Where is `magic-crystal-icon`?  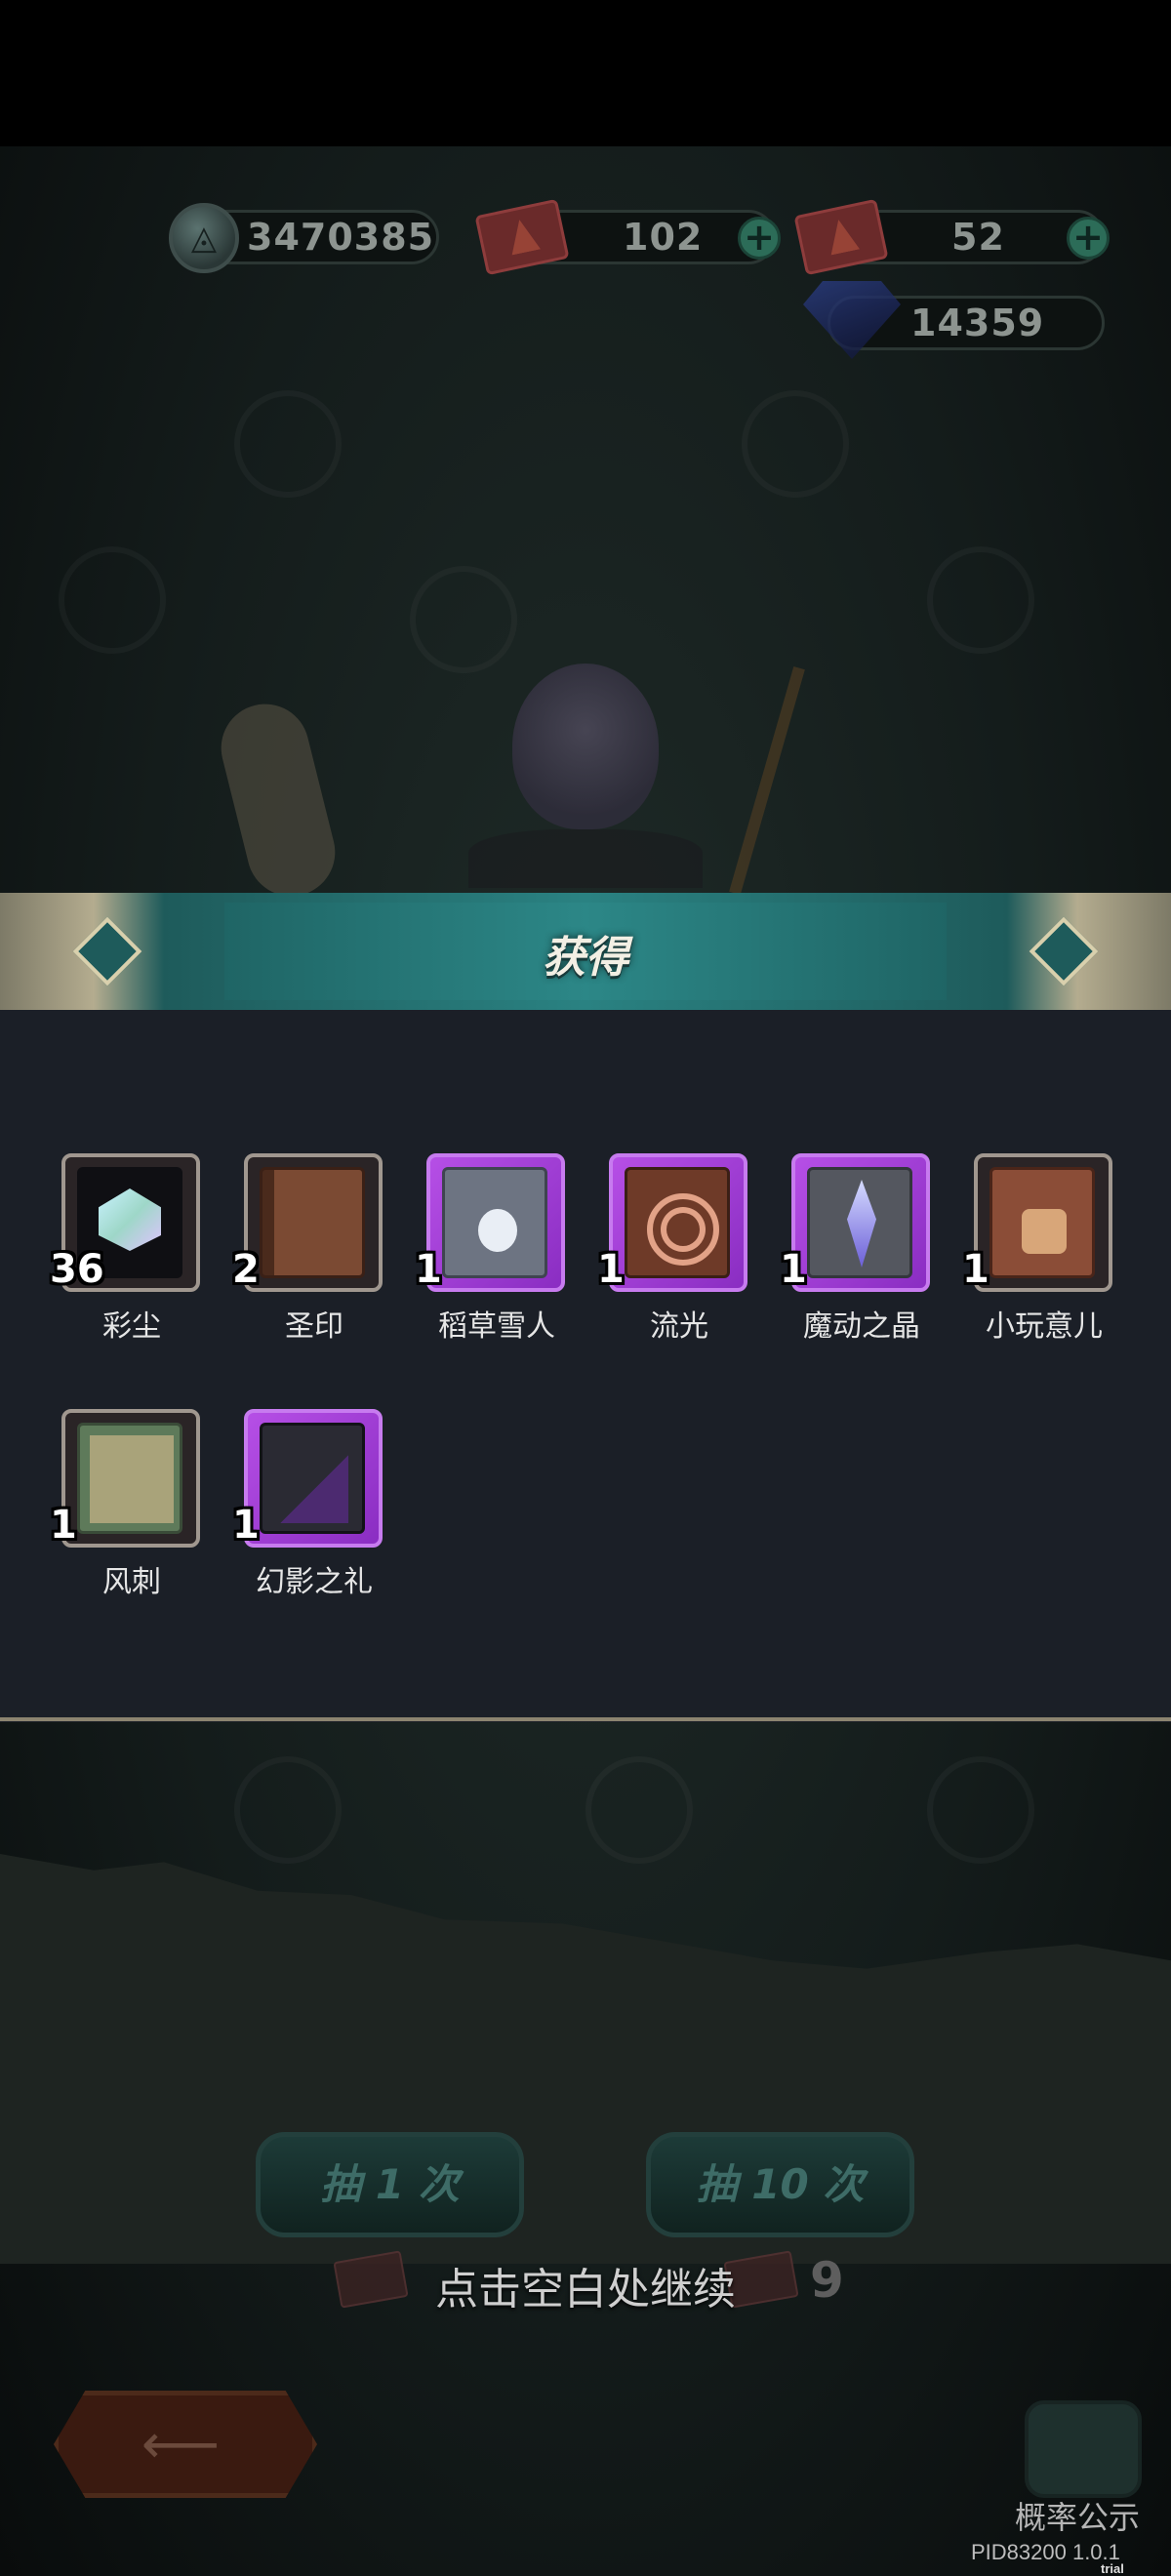
magic-crystal-icon is located at coordinates (859, 1222).